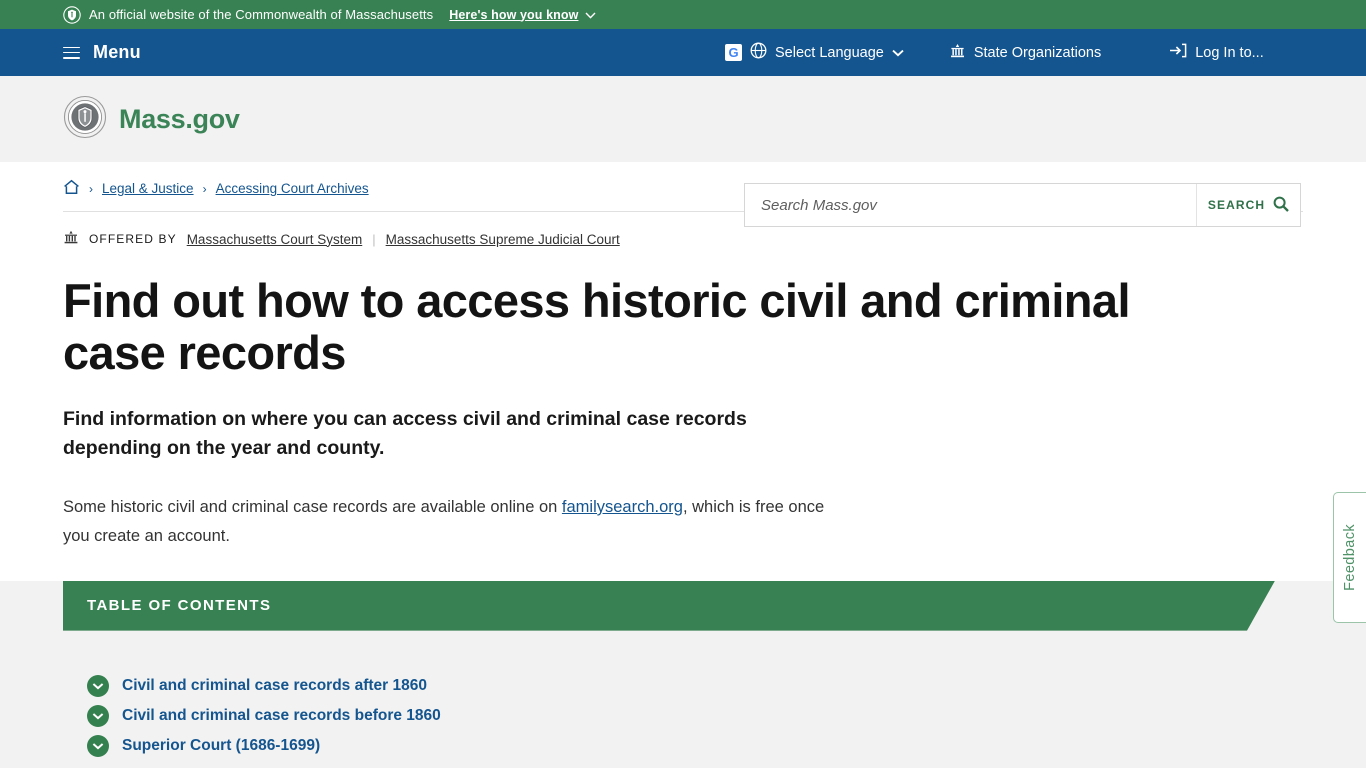 The image size is (1366, 768). Describe the element at coordinates (117, 52) in the screenshot. I see `menu-button-label: Menu` at that location.